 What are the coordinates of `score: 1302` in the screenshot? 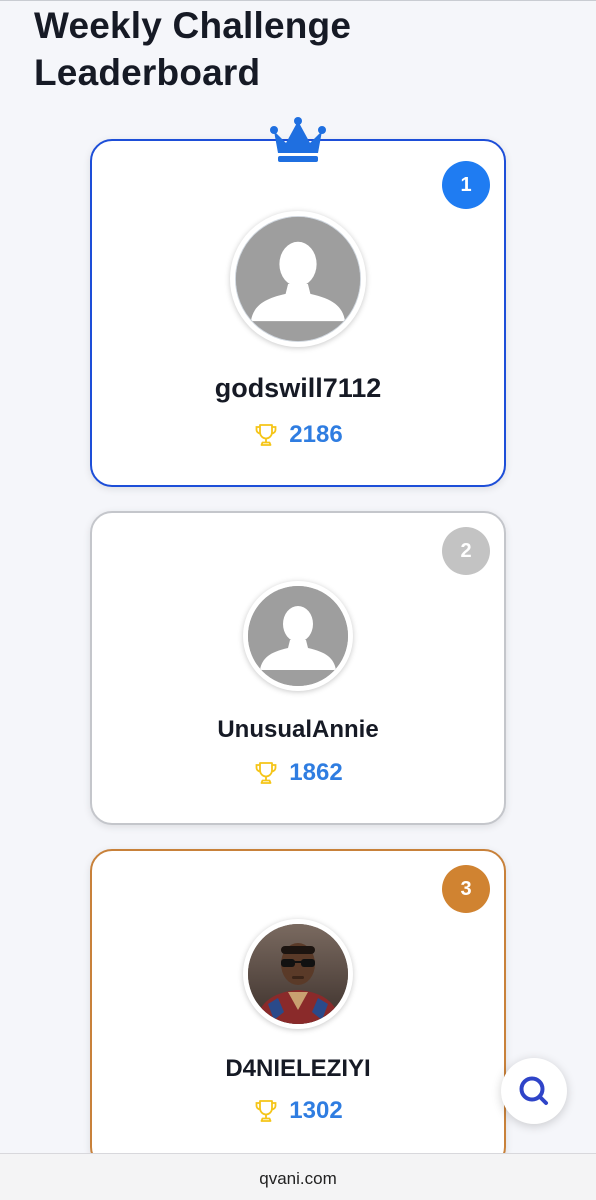 It's located at (316, 1110).